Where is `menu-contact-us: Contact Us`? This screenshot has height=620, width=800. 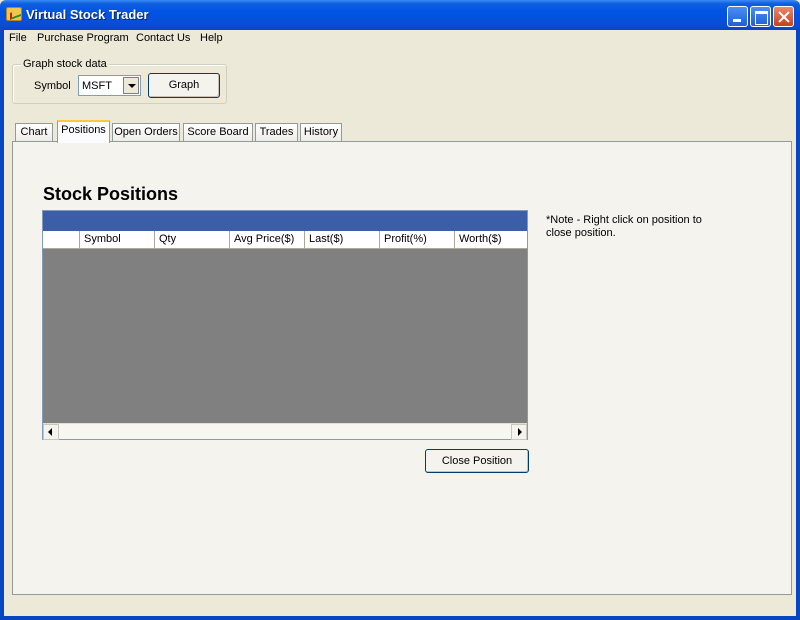
menu-contact-us: Contact Us is located at coordinates (163, 38).